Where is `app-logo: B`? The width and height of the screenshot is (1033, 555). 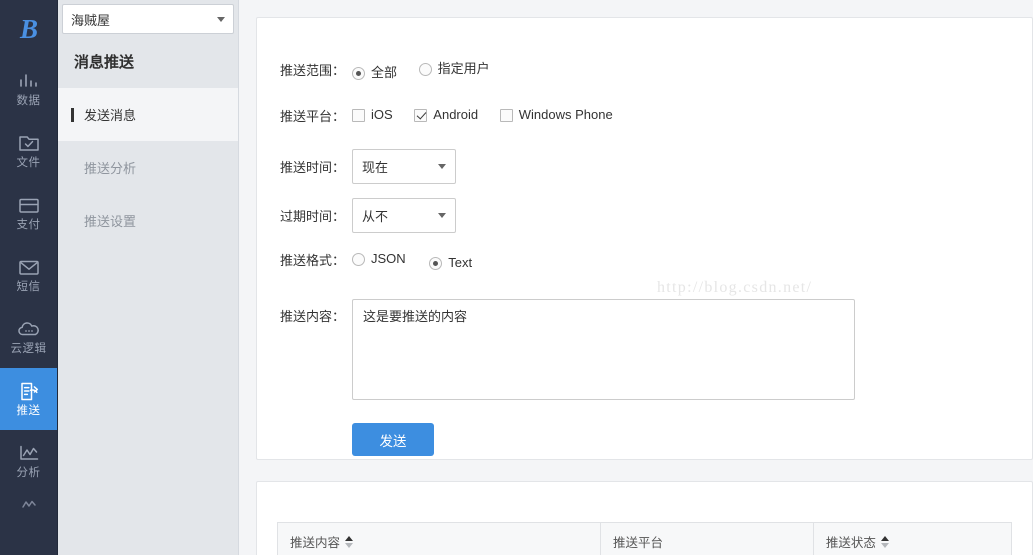
app-logo: B is located at coordinates (28, 29).